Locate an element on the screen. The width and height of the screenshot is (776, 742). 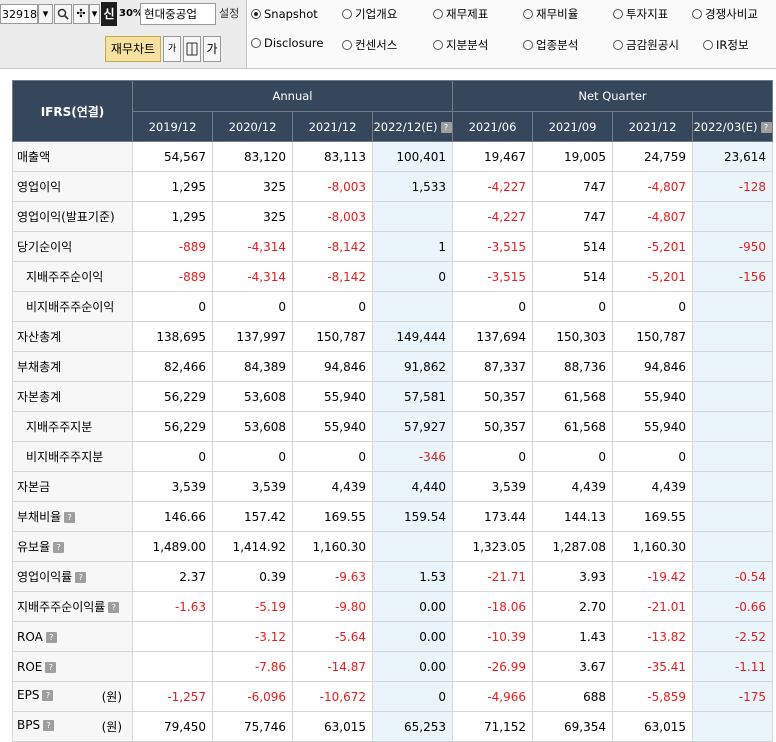
table-cell: 91,862 is located at coordinates (412, 366).